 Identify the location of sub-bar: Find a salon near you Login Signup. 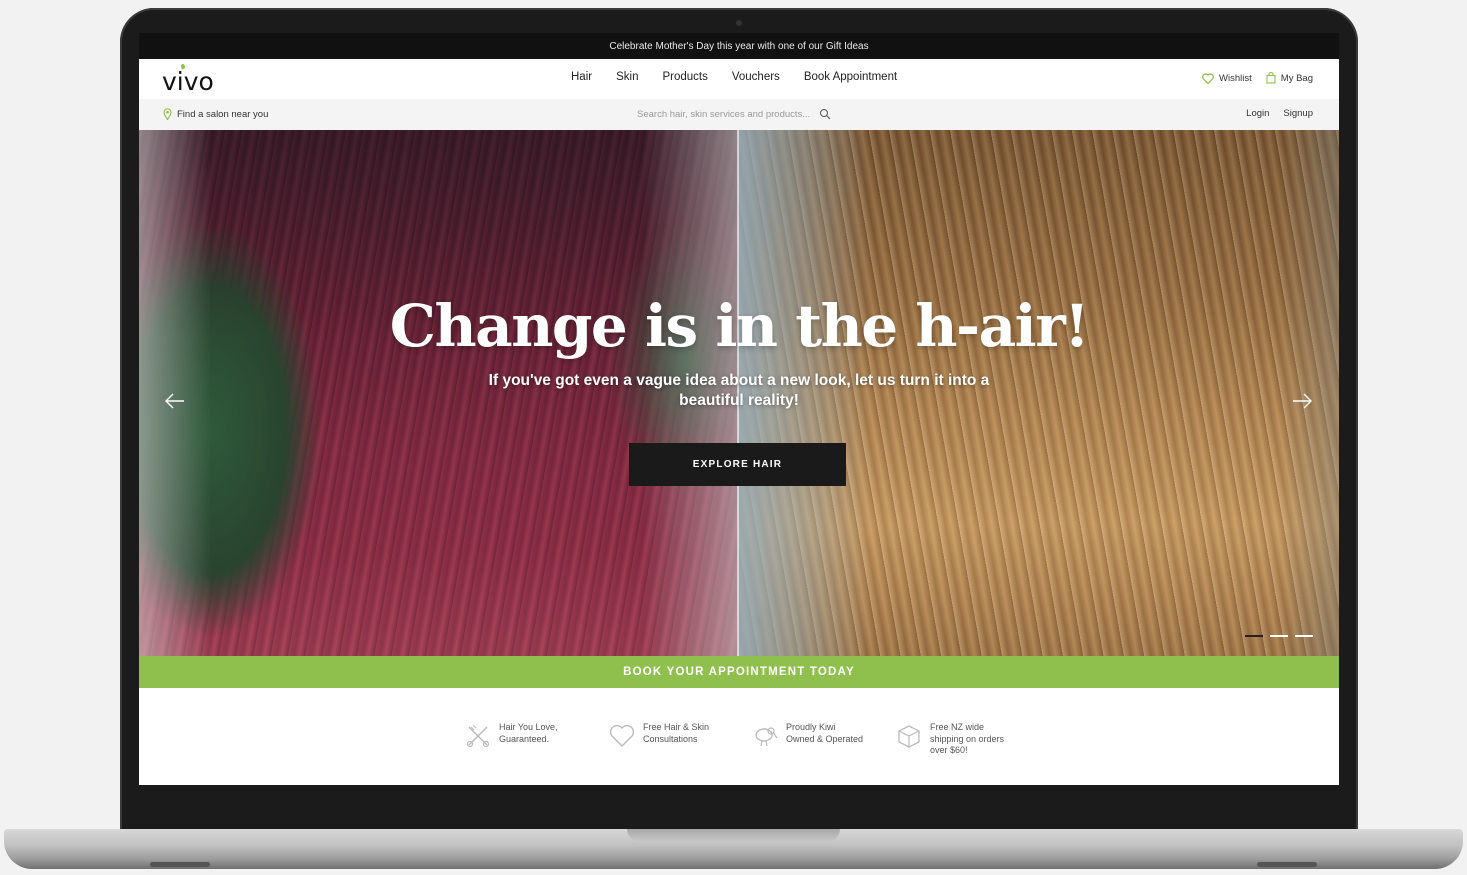
(739, 114).